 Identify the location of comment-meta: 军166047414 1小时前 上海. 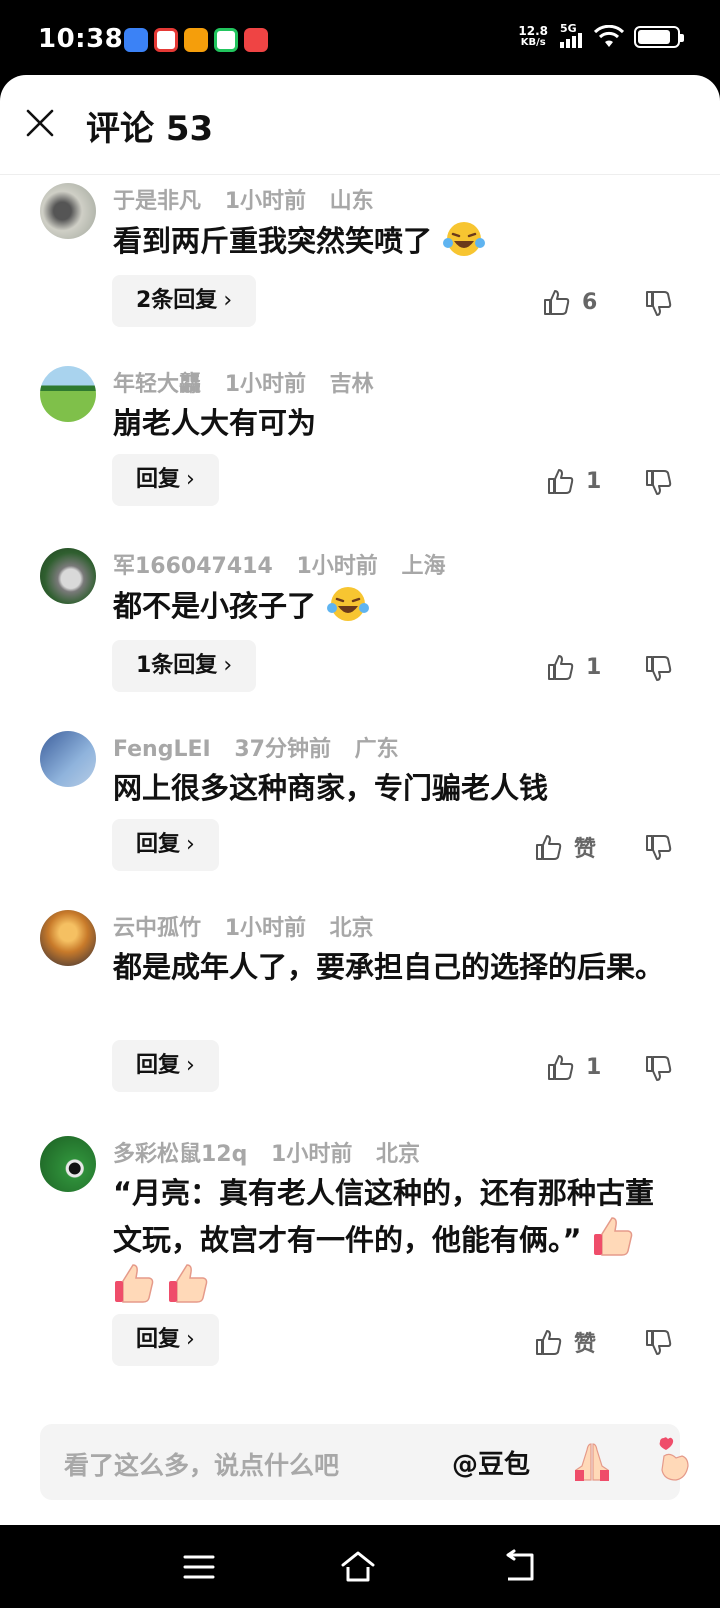
(287, 564).